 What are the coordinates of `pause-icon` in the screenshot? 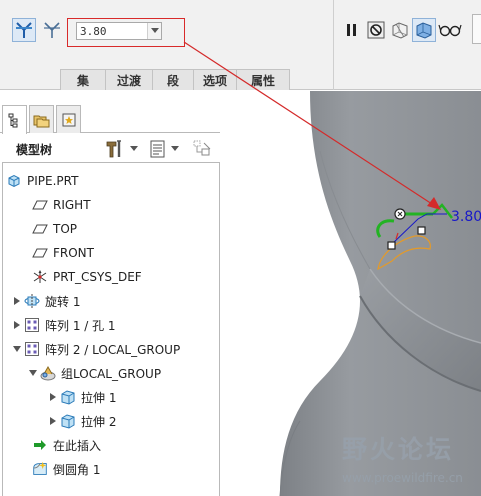 It's located at (352, 30).